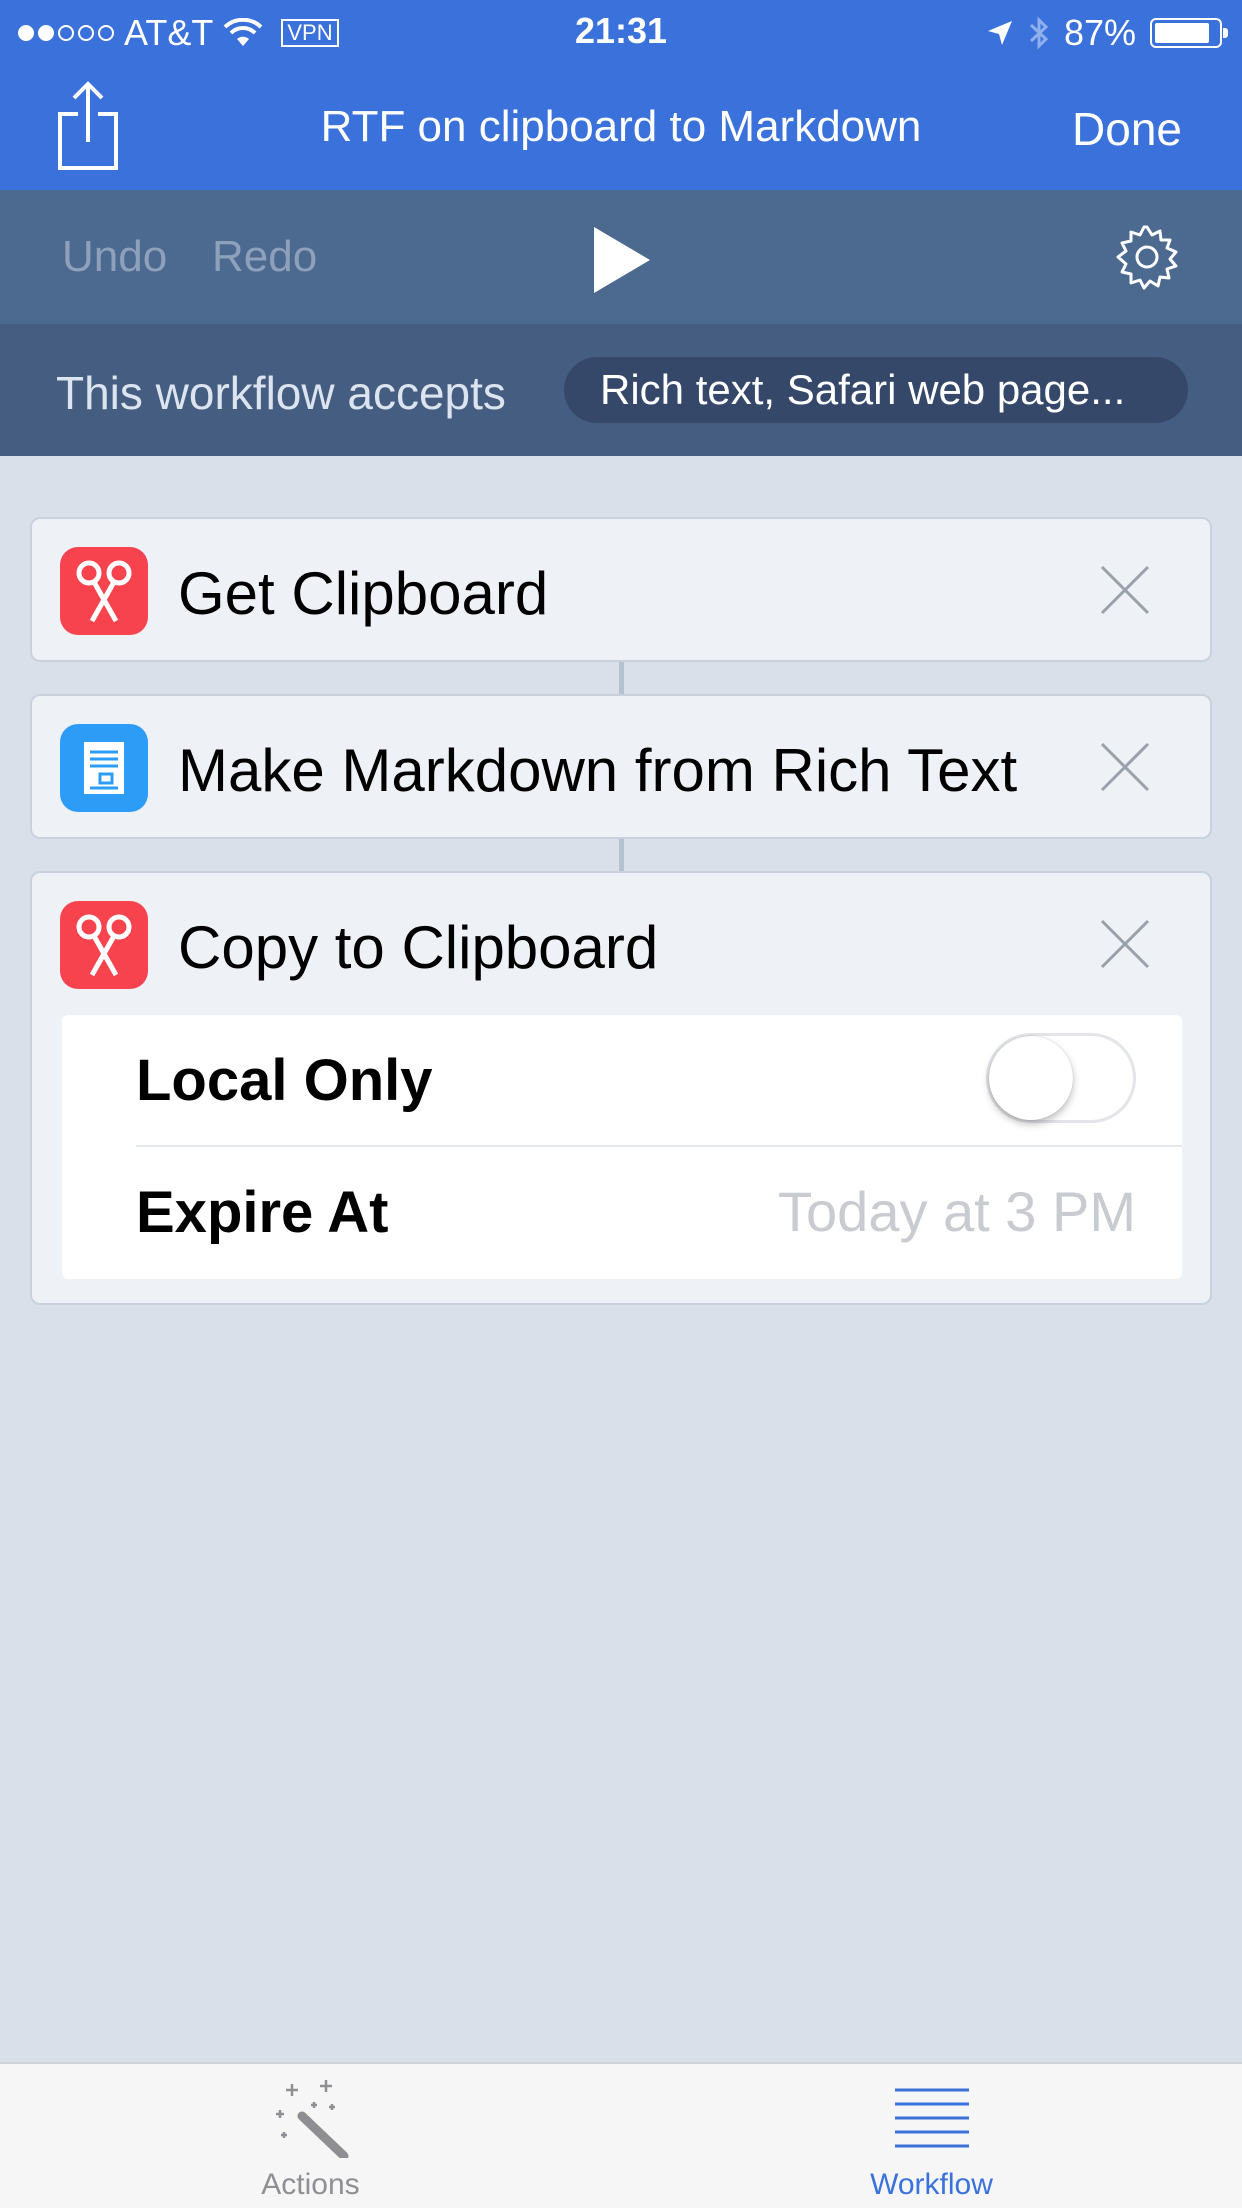 This screenshot has height=2208, width=1242. Describe the element at coordinates (1127, 129) in the screenshot. I see `done-button: Done` at that location.